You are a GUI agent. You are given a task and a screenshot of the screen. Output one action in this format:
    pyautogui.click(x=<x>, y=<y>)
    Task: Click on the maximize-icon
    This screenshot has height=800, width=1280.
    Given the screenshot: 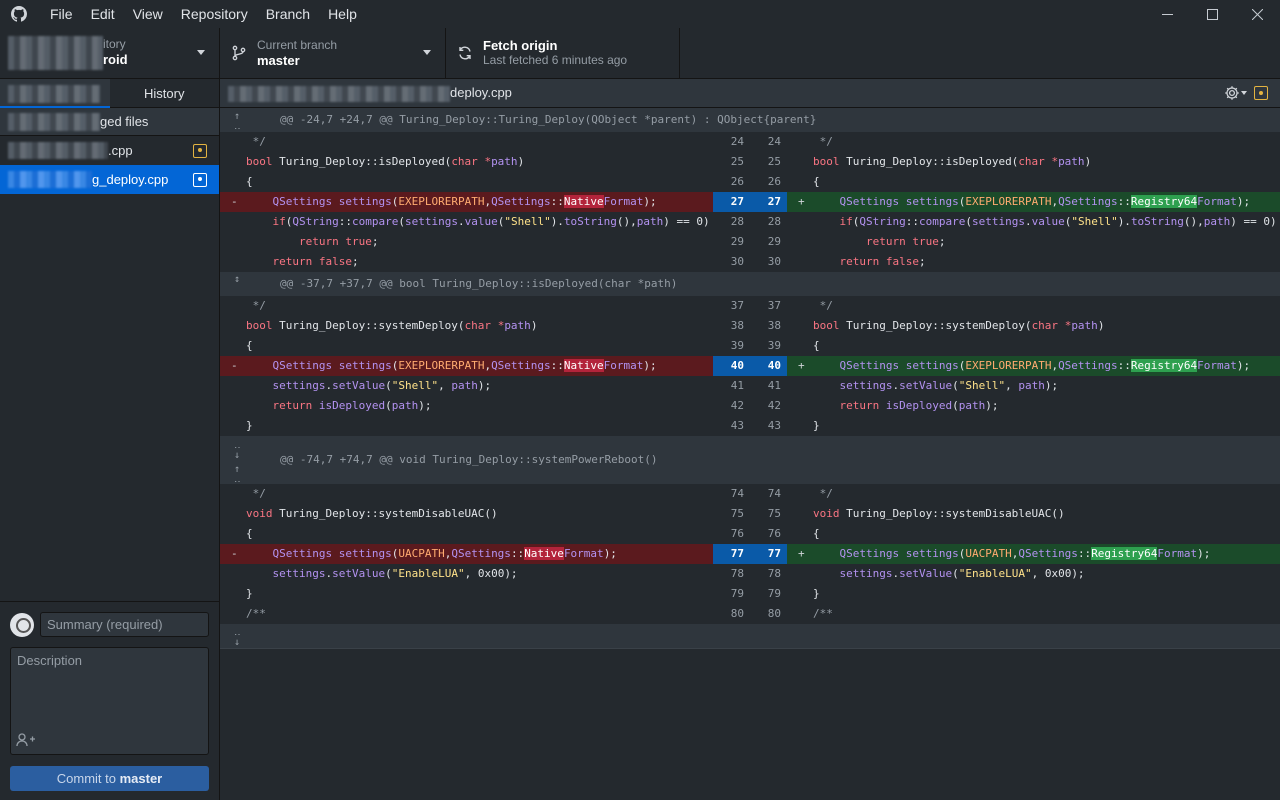 What is the action you would take?
    pyautogui.click(x=1212, y=14)
    